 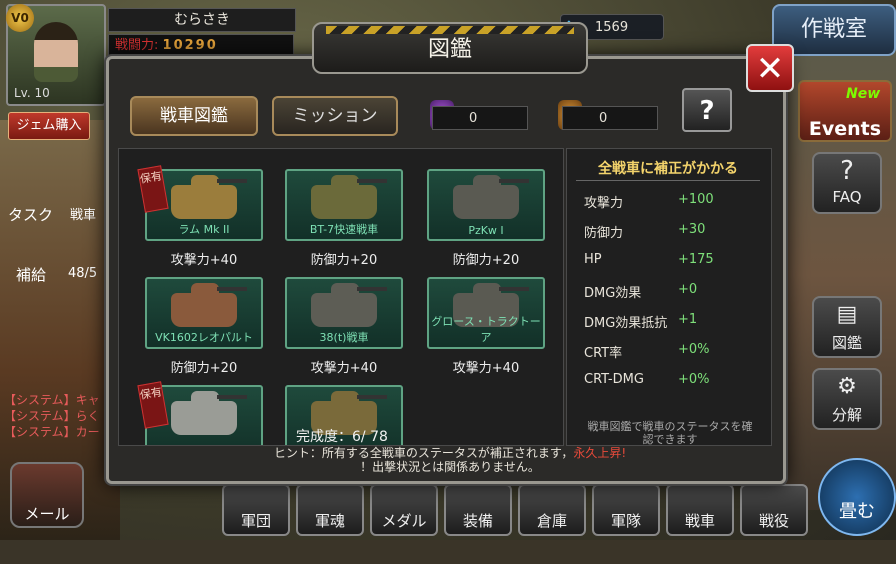 I want to click on hint-highlight: 永久上昇!, so click(x=600, y=453).